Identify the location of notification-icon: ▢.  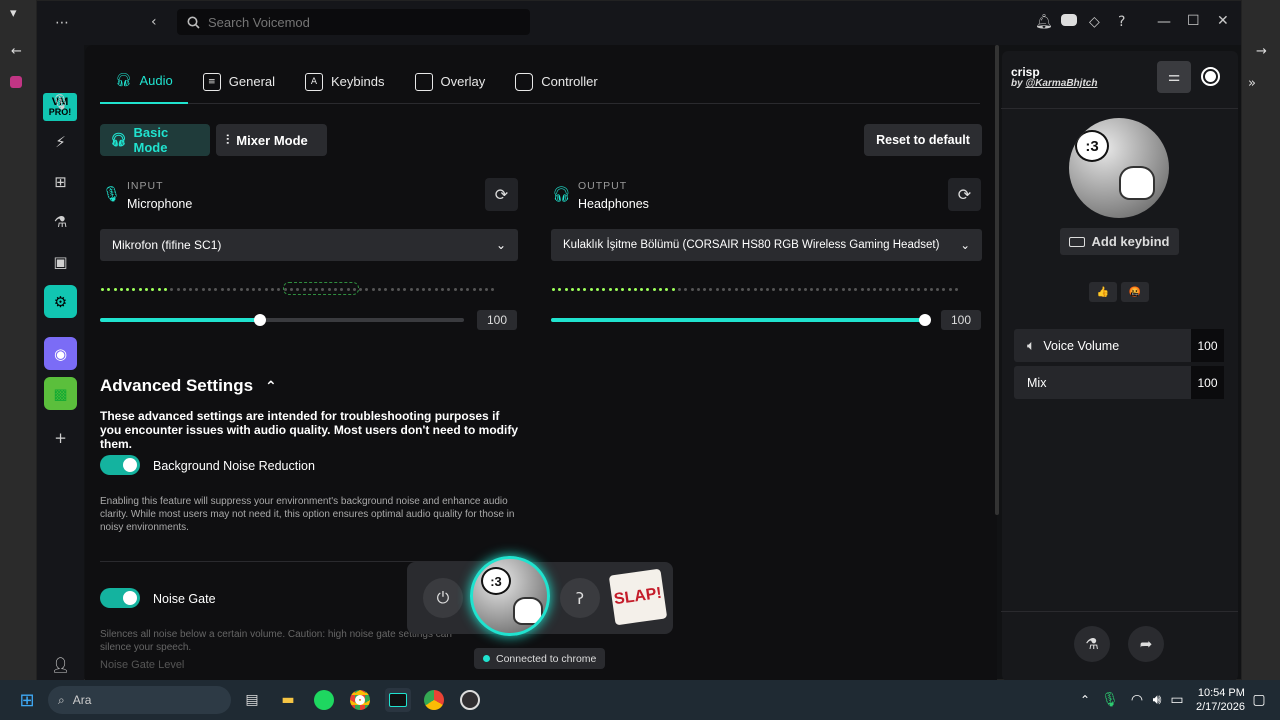
(1259, 700).